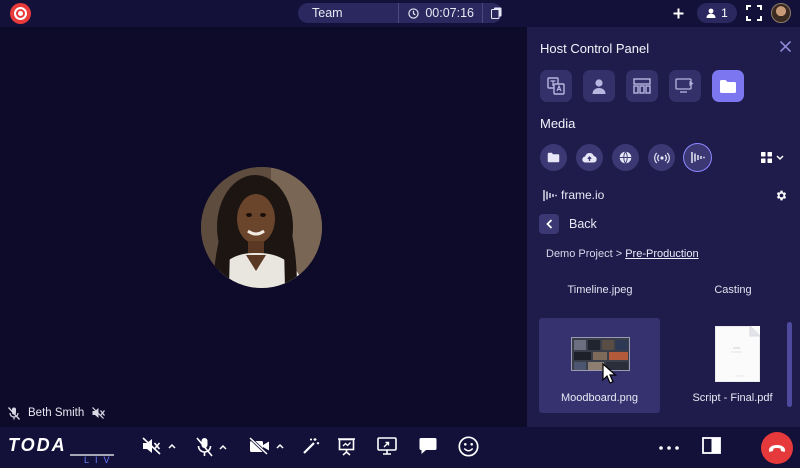 This screenshot has width=800, height=468. I want to click on panel-scrollbar, so click(789, 364).